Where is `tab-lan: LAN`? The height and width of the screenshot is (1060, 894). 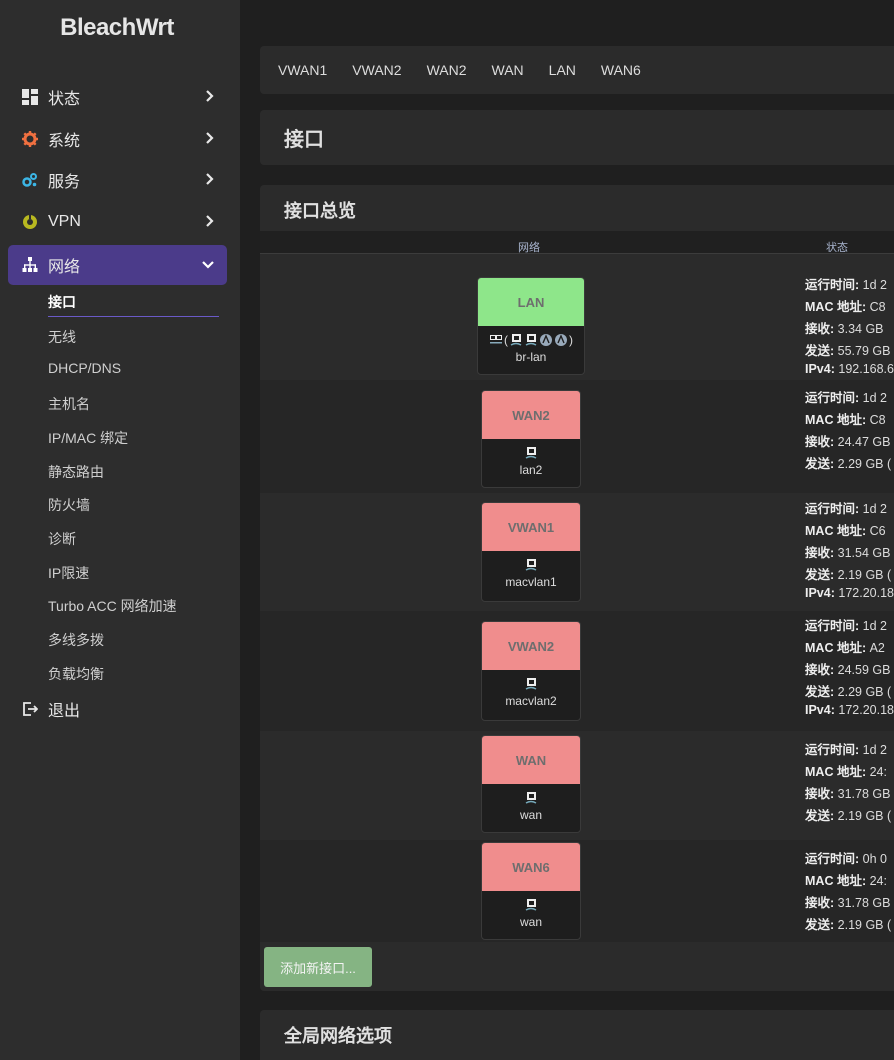 tab-lan: LAN is located at coordinates (562, 70).